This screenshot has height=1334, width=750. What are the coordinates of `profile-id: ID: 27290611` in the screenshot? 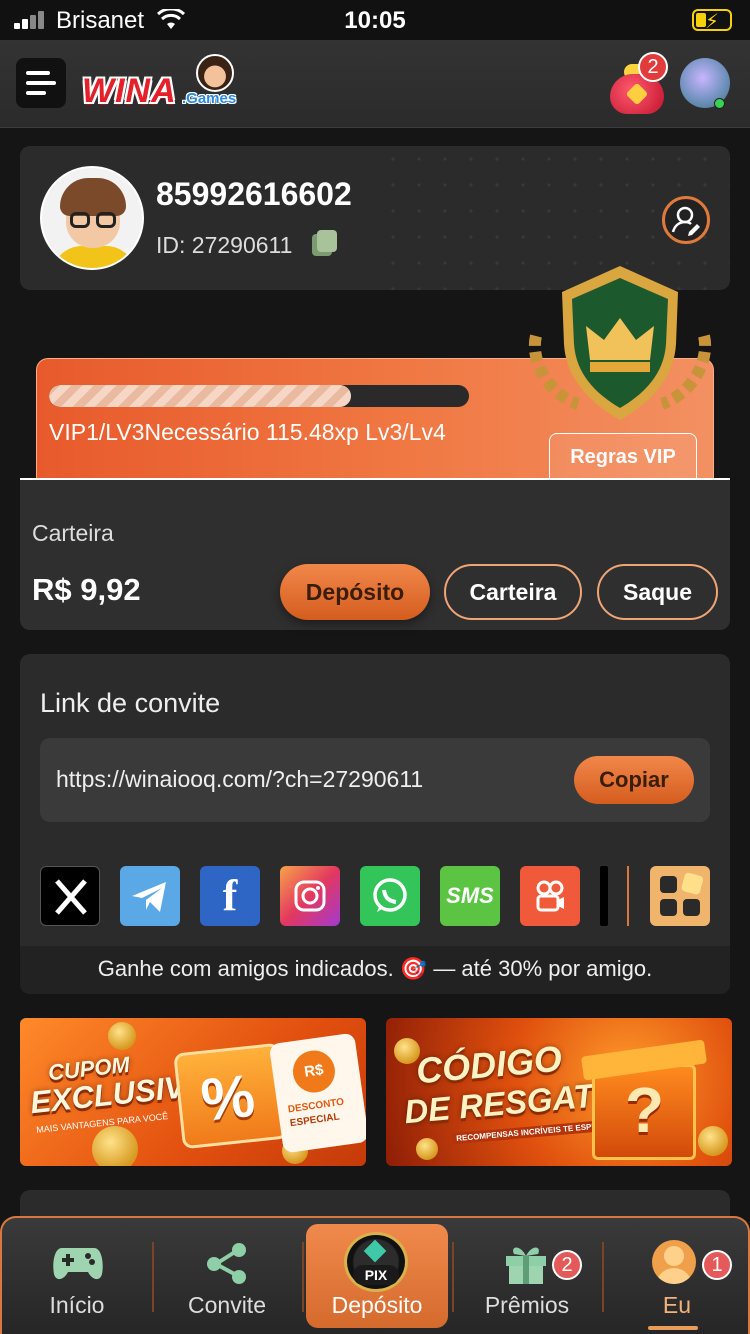 It's located at (224, 245).